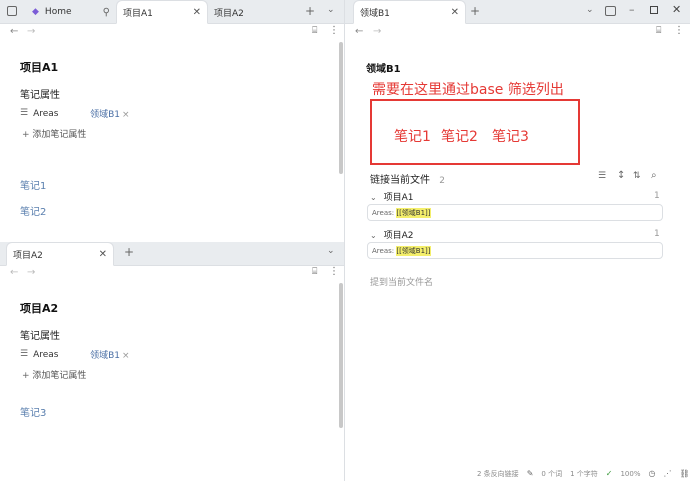 This screenshot has width=690, height=481. Describe the element at coordinates (651, 474) in the screenshot. I see `history-icon: ◷` at that location.